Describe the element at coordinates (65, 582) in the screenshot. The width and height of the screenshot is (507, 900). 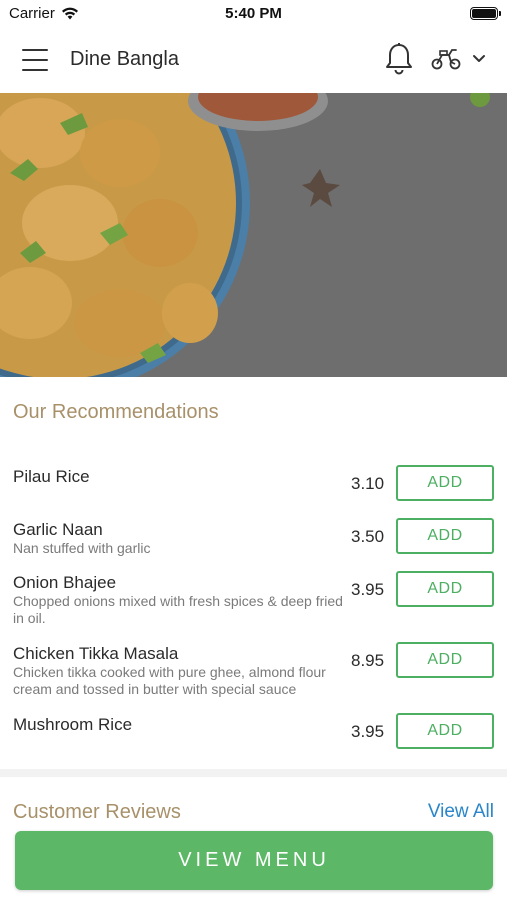
I see `item-name: Onion Bhajee` at that location.